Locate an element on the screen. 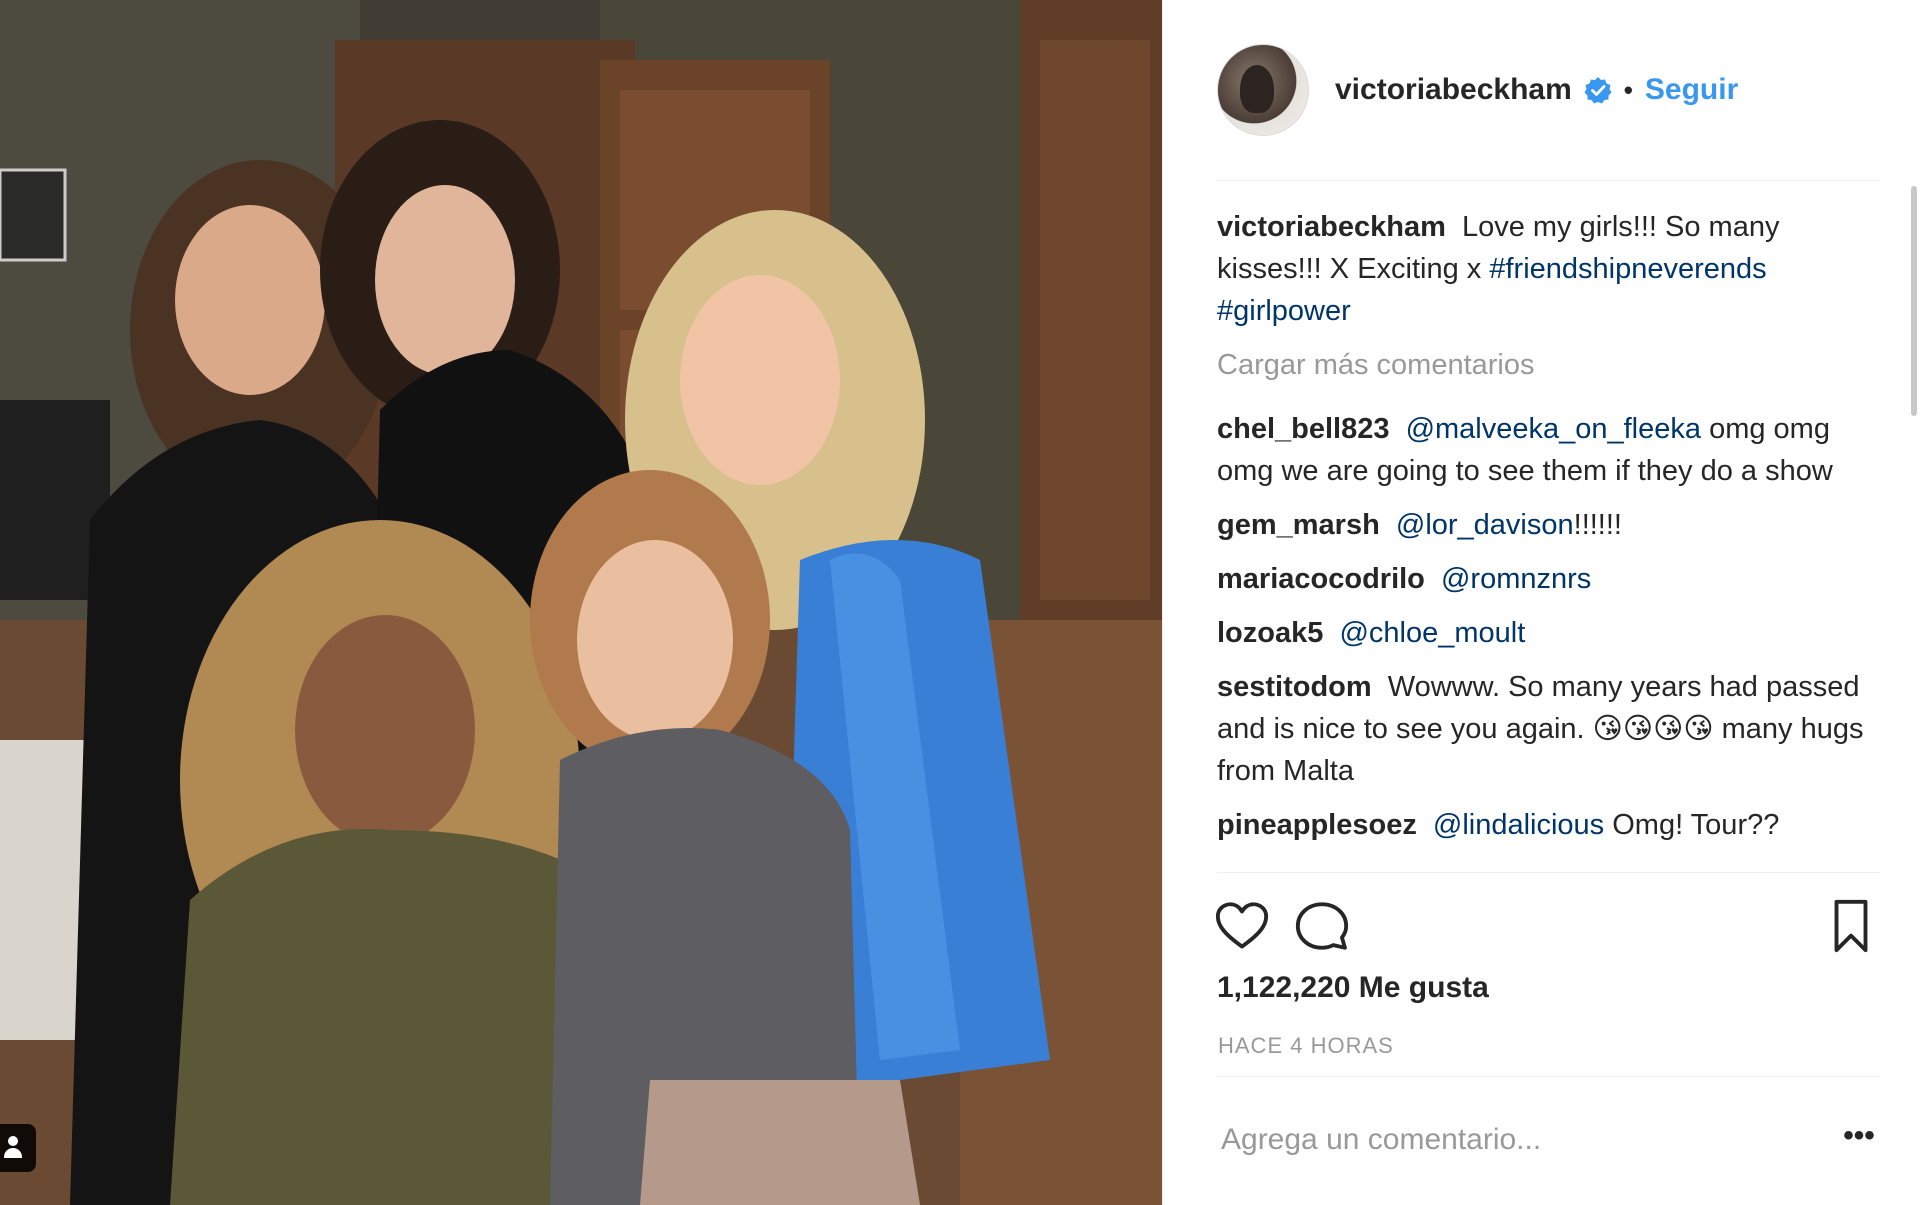 This screenshot has height=1205, width=1920. post-author-username: victoriabeckham is located at coordinates (1453, 90).